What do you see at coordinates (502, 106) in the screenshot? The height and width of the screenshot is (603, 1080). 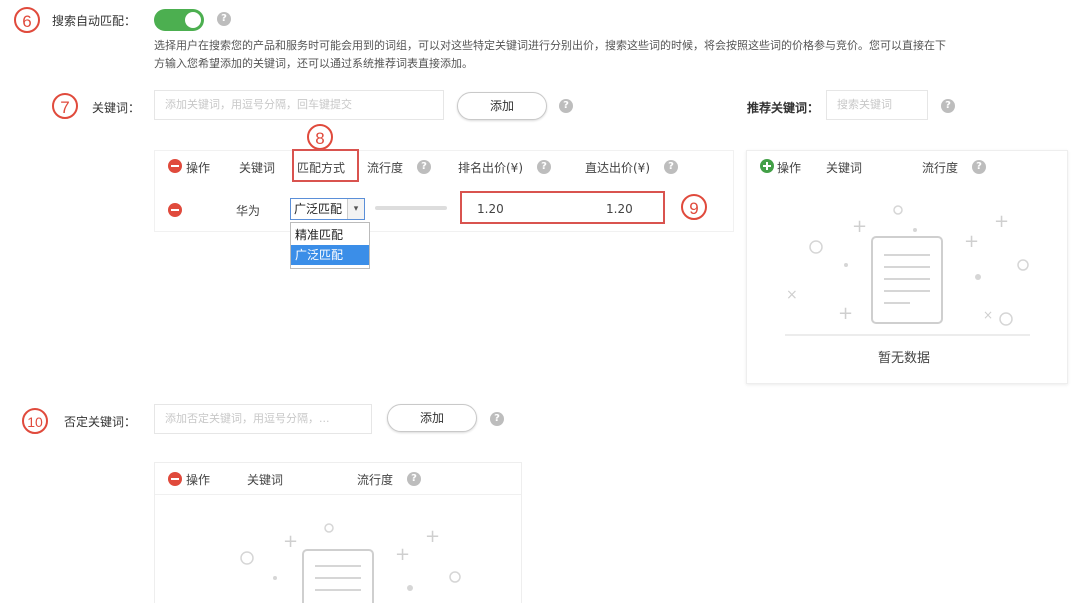 I see `add-keyword-button: 添加` at bounding box center [502, 106].